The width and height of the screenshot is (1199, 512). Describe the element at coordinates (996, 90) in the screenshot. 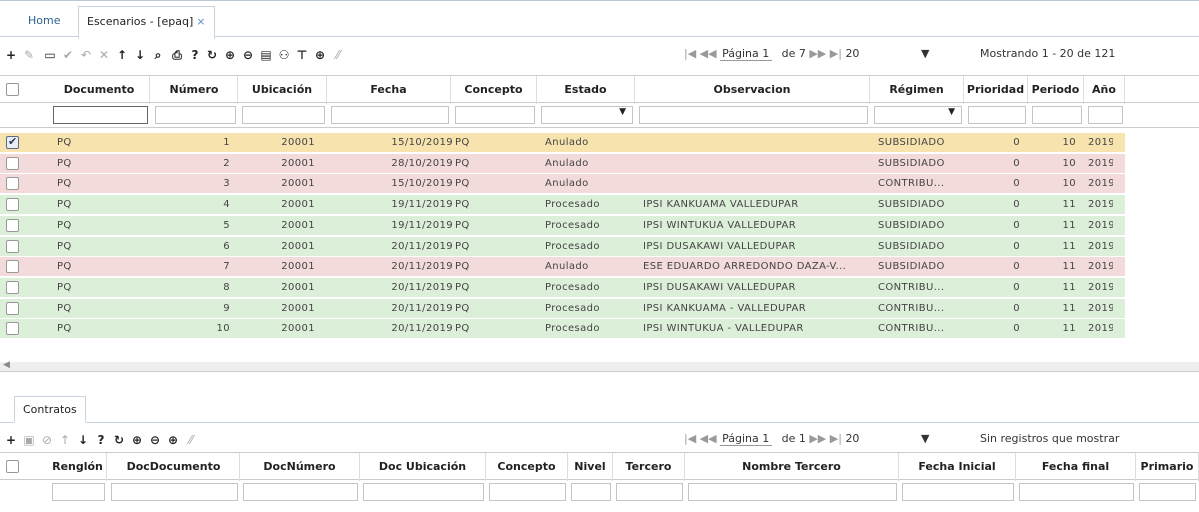

I see `column-header: Prioridad` at that location.